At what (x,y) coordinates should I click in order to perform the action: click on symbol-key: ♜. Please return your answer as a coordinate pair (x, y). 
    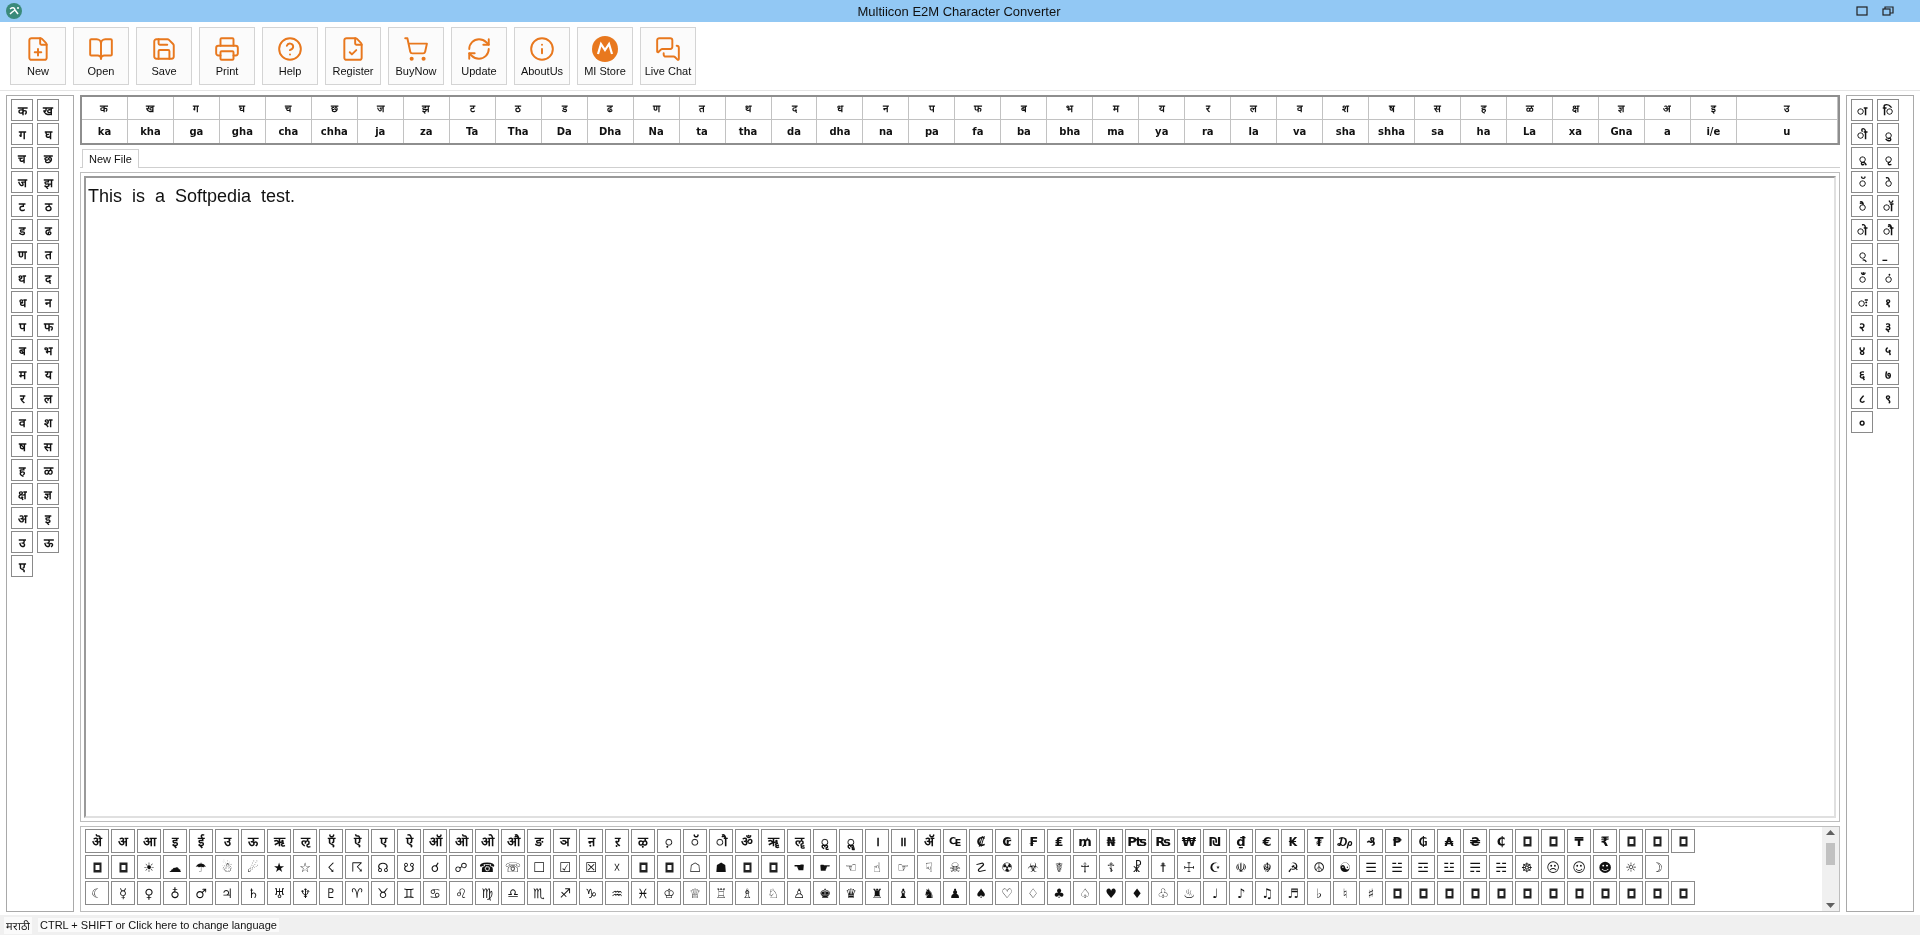
    Looking at the image, I should click on (877, 893).